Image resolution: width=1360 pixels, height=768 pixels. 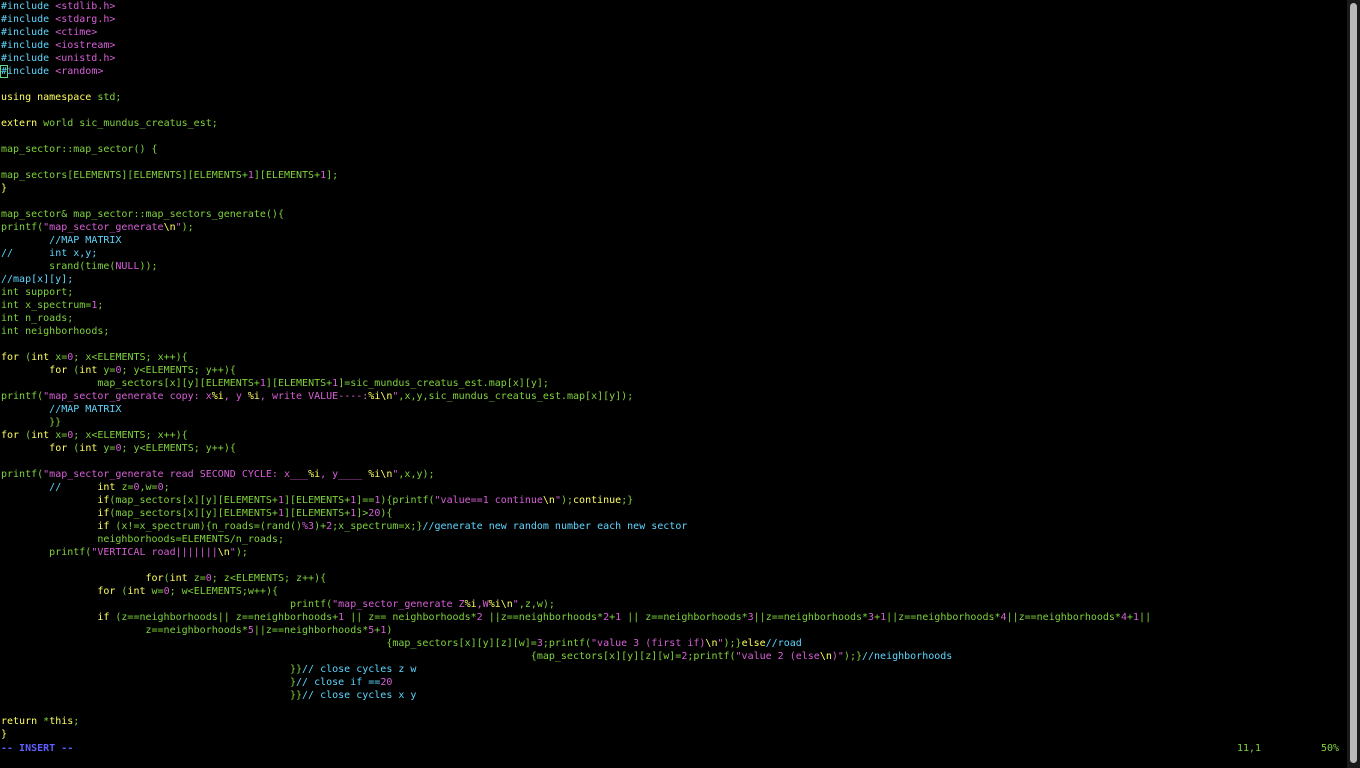 I want to click on code-line: using namespace std;, so click(x=576, y=97).